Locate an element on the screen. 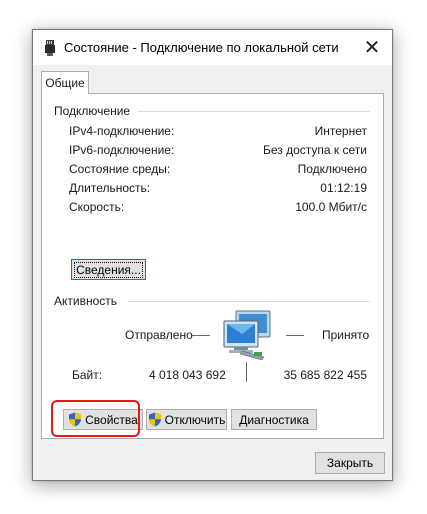  diagnose-button-label: Диагностика is located at coordinates (274, 419).